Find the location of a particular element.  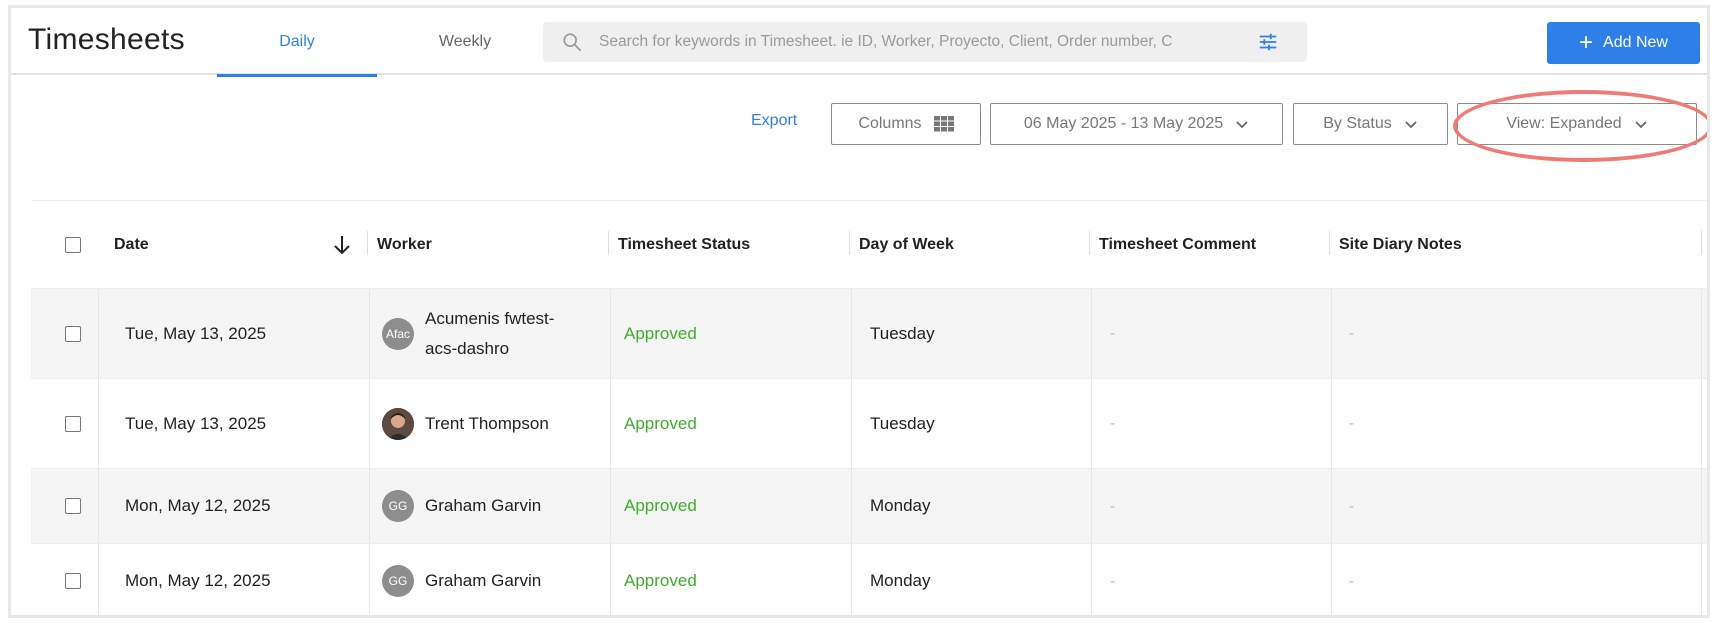

by-status-label: By Status is located at coordinates (1357, 123).